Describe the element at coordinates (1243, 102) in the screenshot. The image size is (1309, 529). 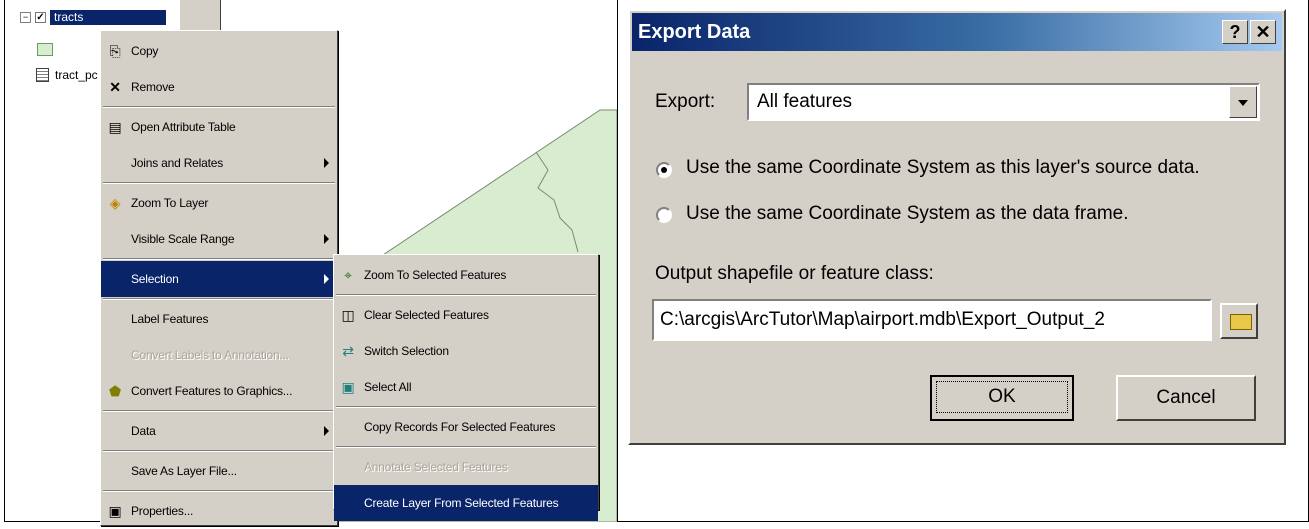
I see `dropdown-arrow-icon` at that location.